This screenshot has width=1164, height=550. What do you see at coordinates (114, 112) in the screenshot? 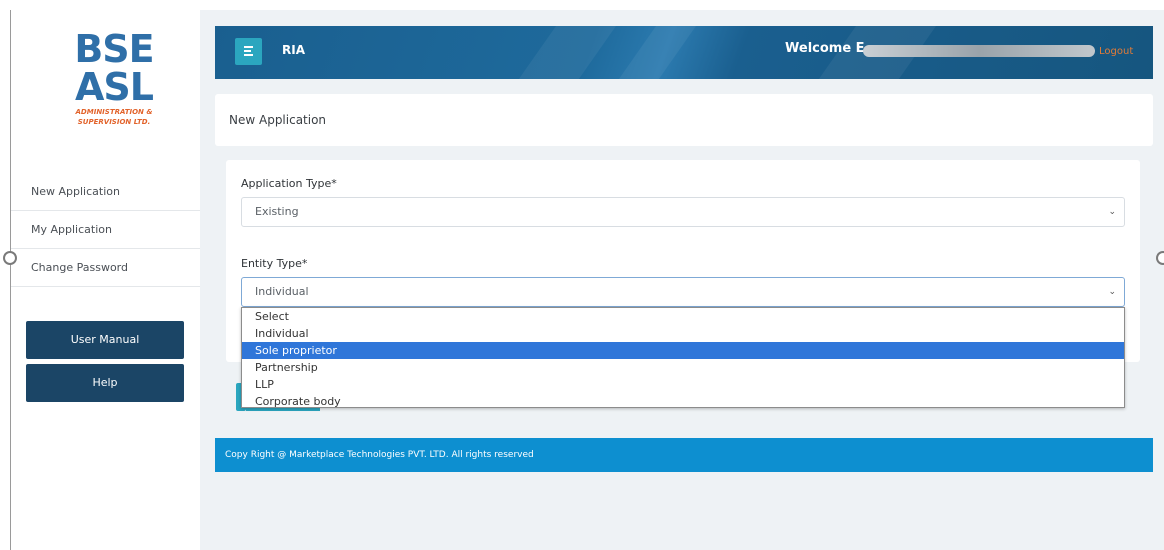
I see `logo-subtitle-1: ADMINISTRATION &` at bounding box center [114, 112].